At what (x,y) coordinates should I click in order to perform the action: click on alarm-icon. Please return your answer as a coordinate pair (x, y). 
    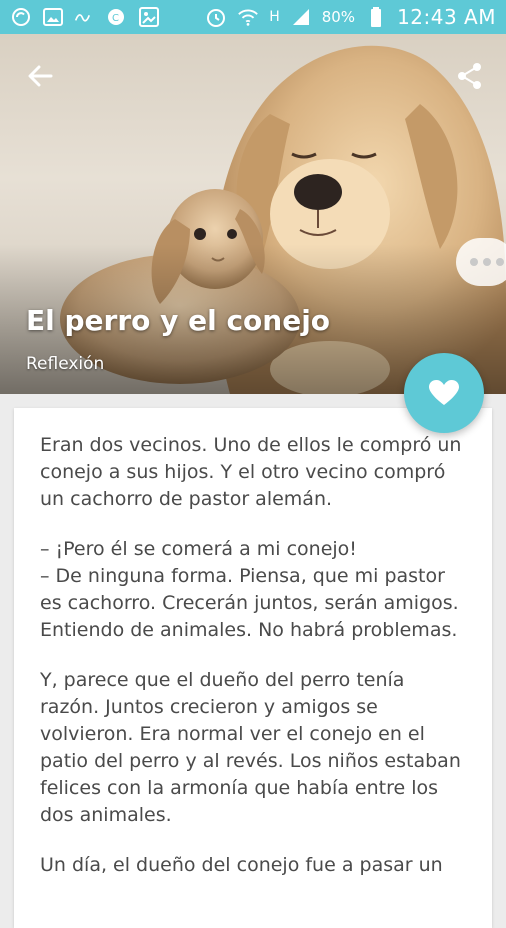
    Looking at the image, I should click on (216, 17).